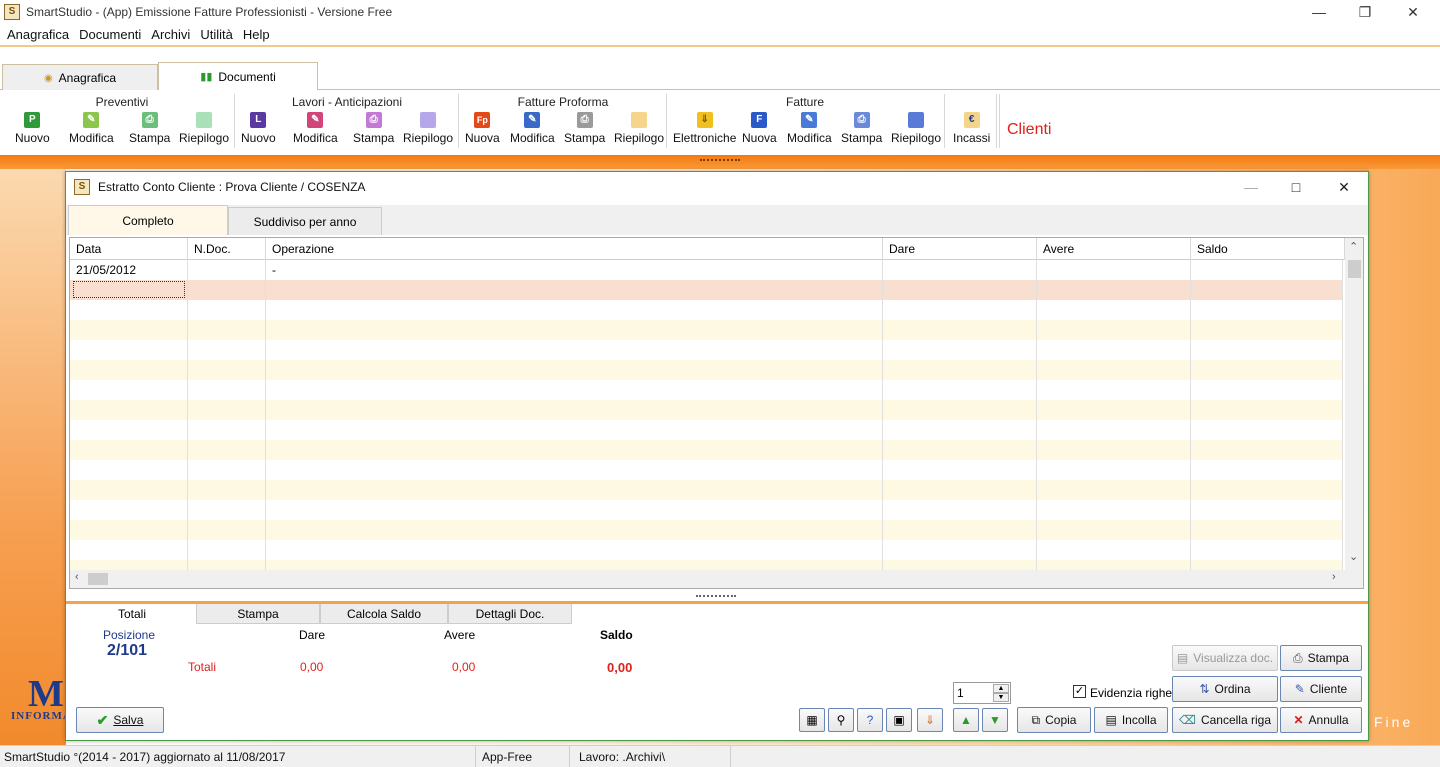 Image resolution: width=1440 pixels, height=767 pixels. What do you see at coordinates (1321, 689) in the screenshot?
I see `cliente-button: ✎ Cliente` at bounding box center [1321, 689].